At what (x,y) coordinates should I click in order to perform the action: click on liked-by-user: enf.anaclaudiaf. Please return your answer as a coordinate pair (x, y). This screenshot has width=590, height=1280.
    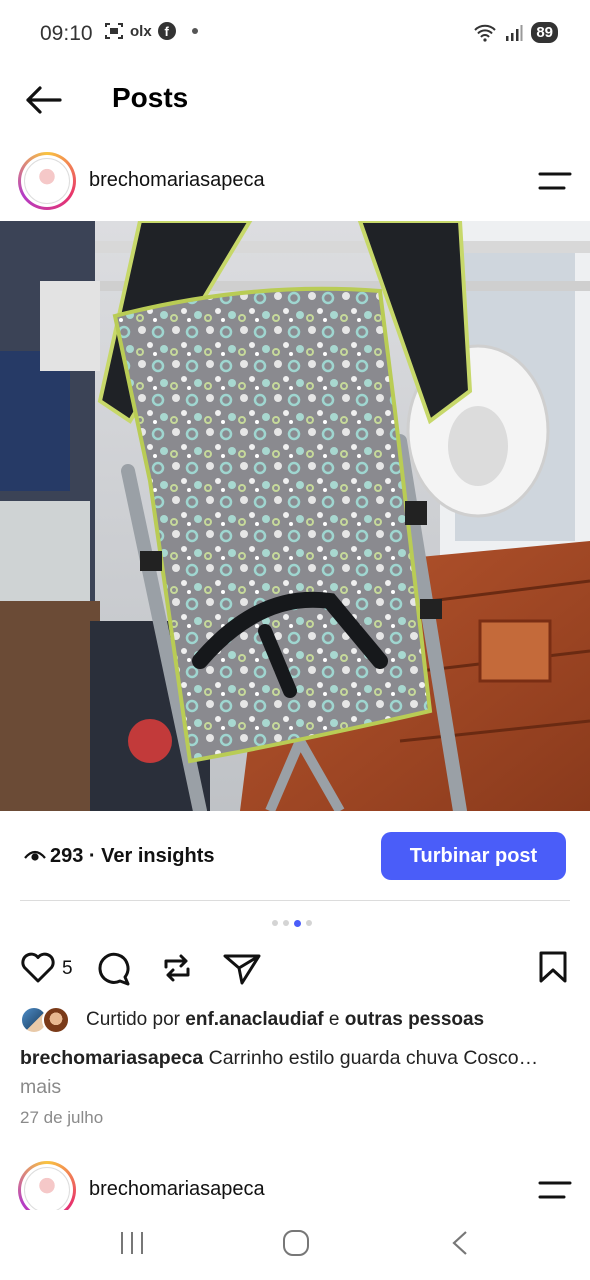
    Looking at the image, I should click on (254, 1020).